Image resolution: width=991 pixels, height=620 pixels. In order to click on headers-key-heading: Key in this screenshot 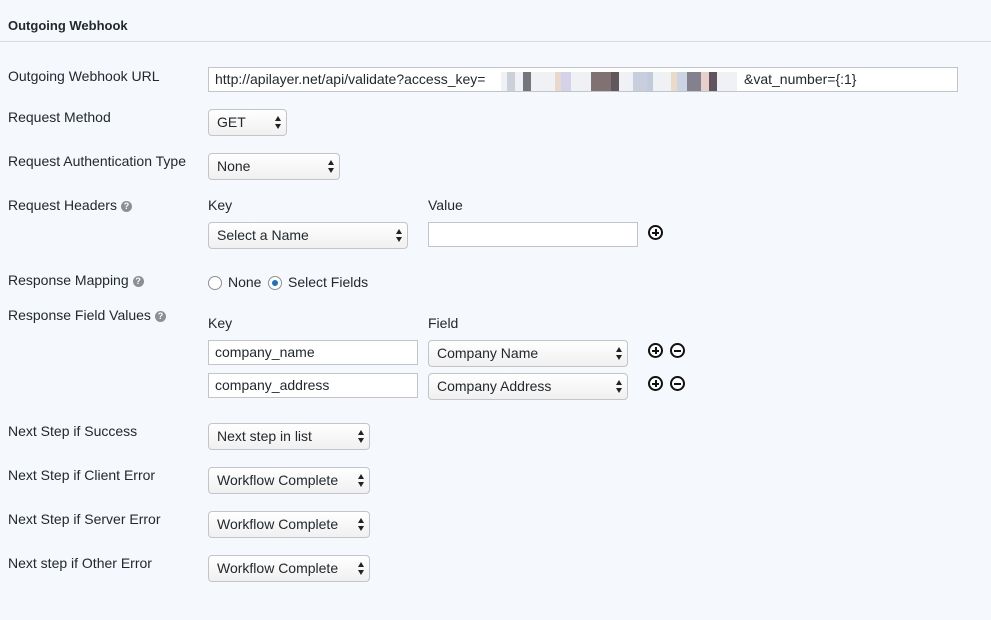, I will do `click(220, 205)`.